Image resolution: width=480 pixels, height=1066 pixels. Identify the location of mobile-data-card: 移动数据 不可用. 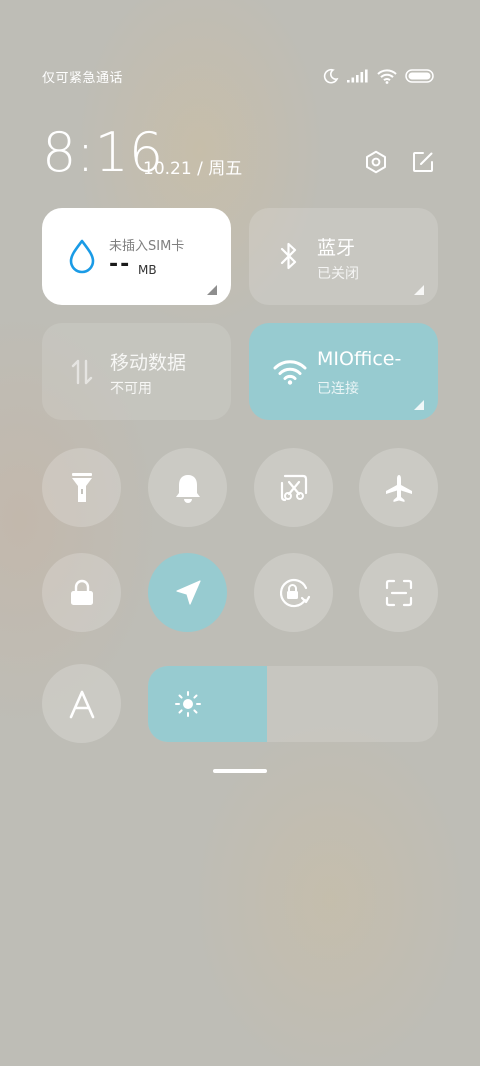
(136, 371).